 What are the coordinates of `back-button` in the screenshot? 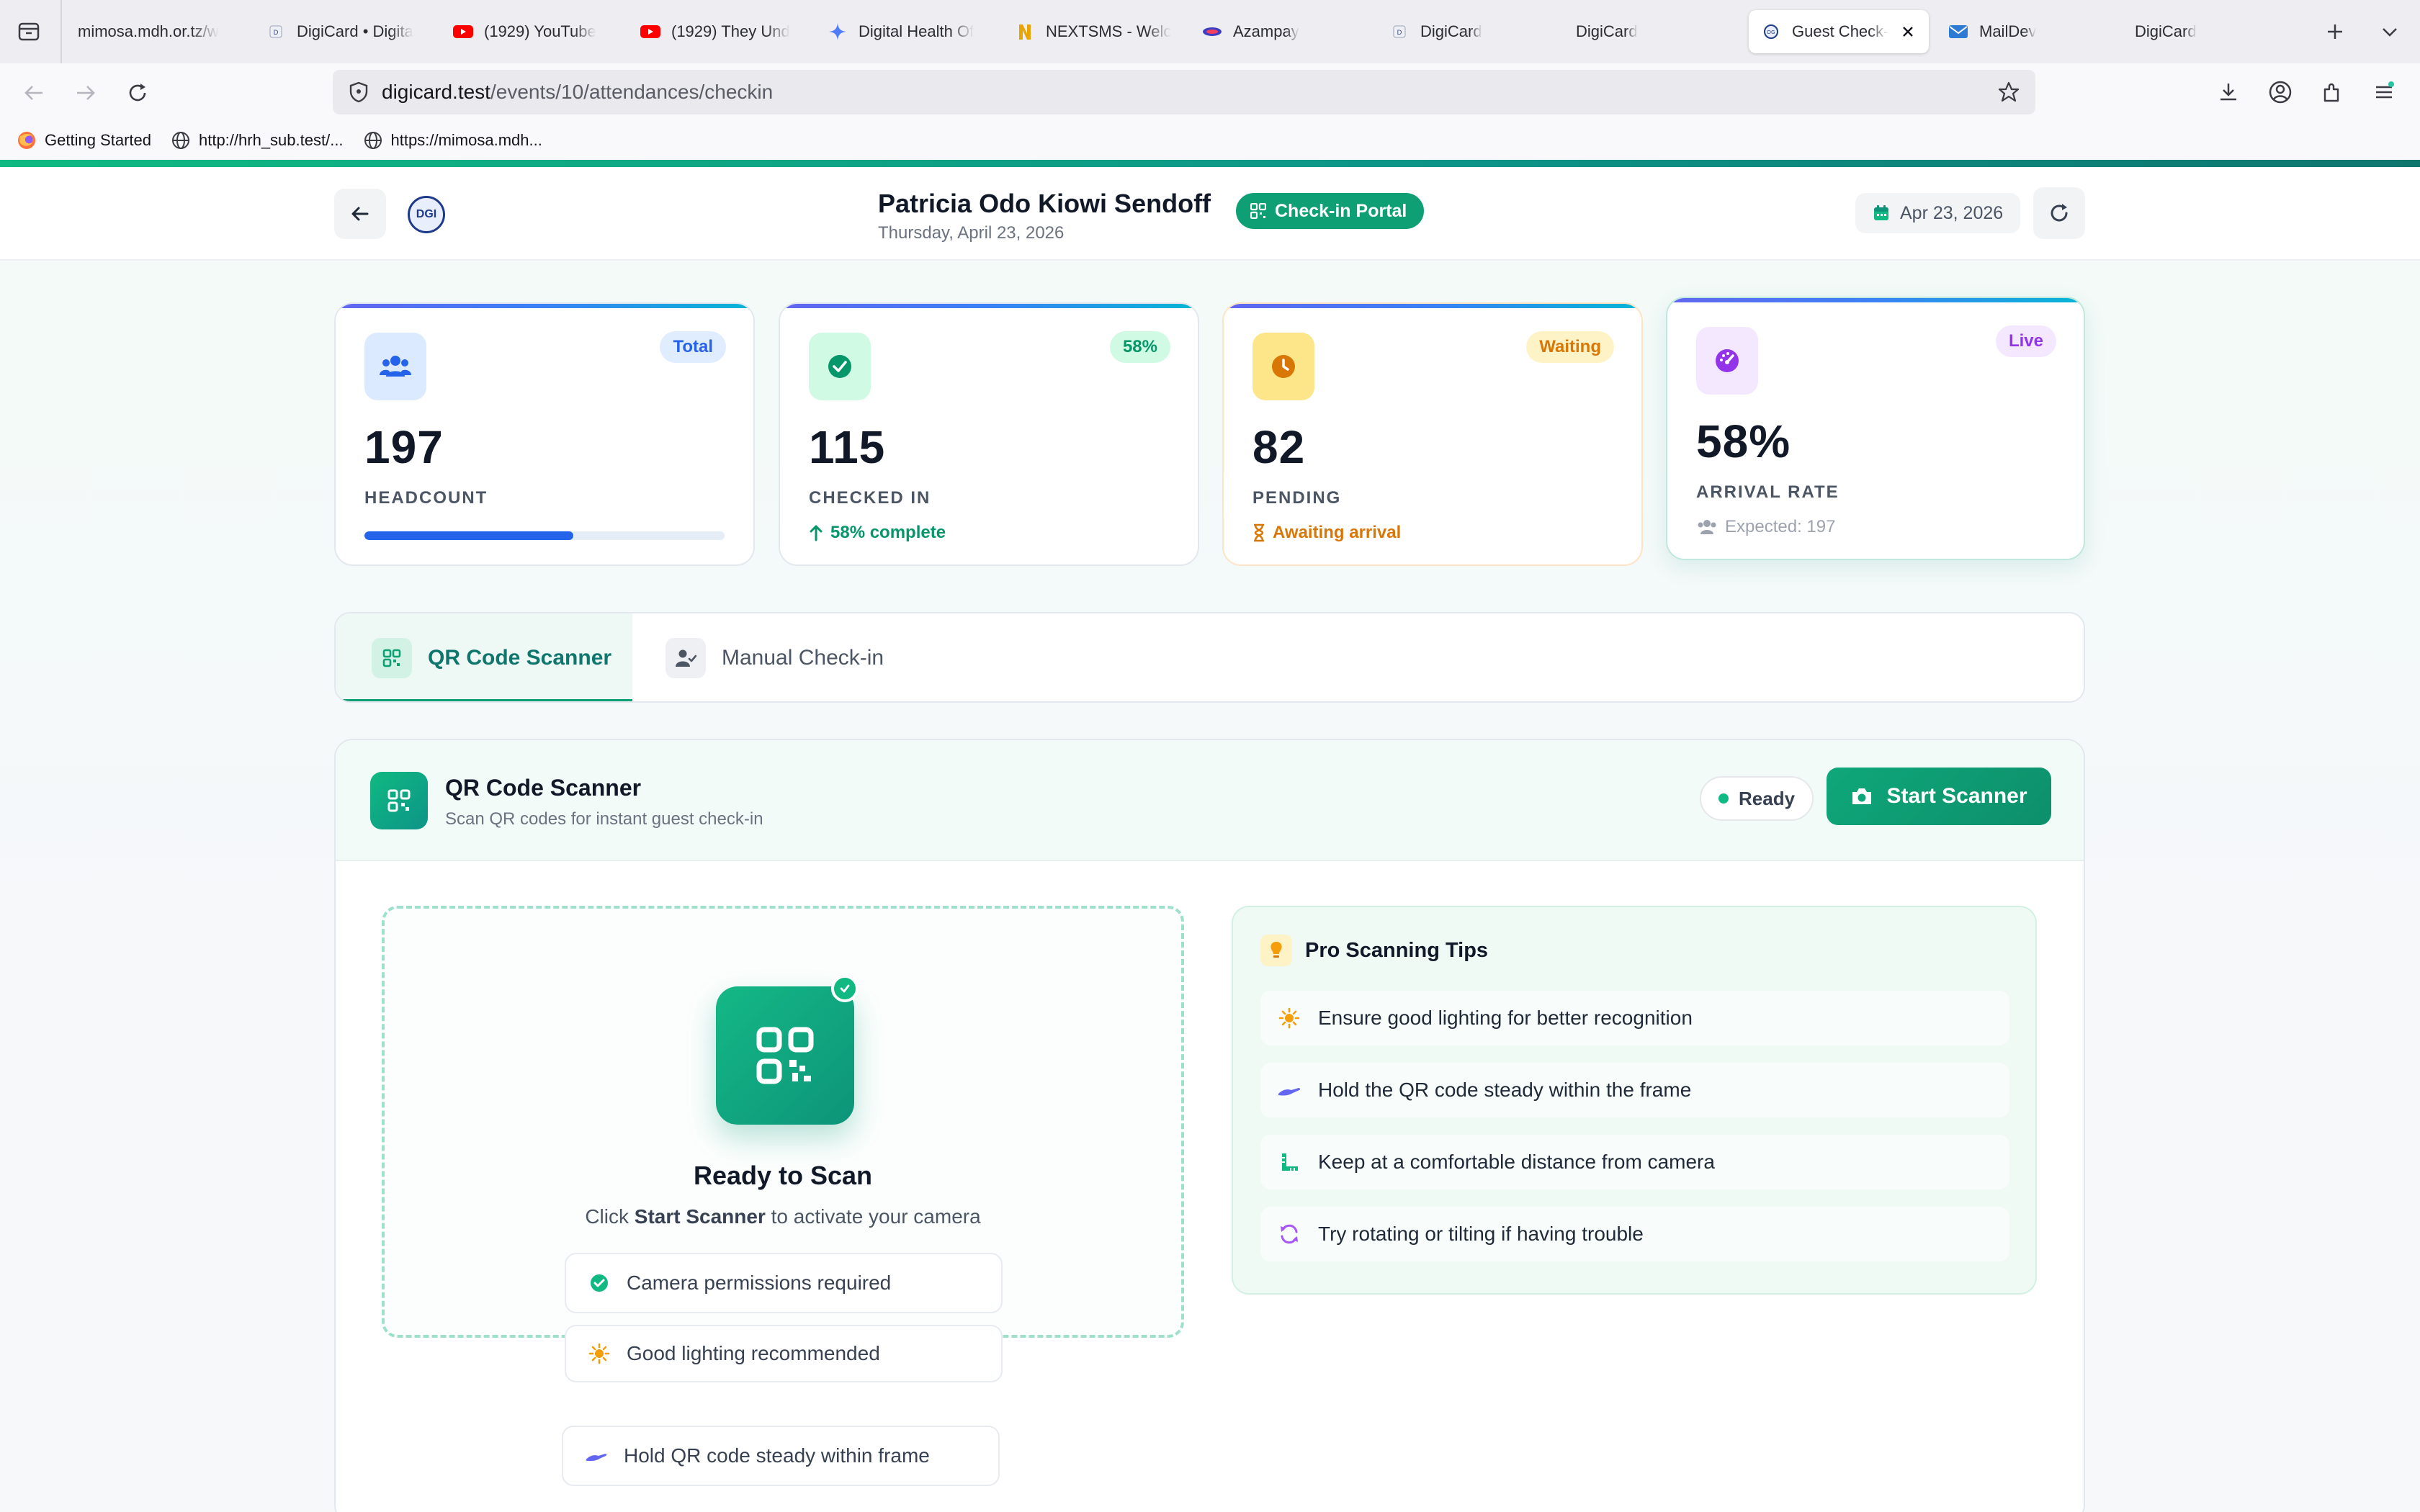 It's located at (360, 214).